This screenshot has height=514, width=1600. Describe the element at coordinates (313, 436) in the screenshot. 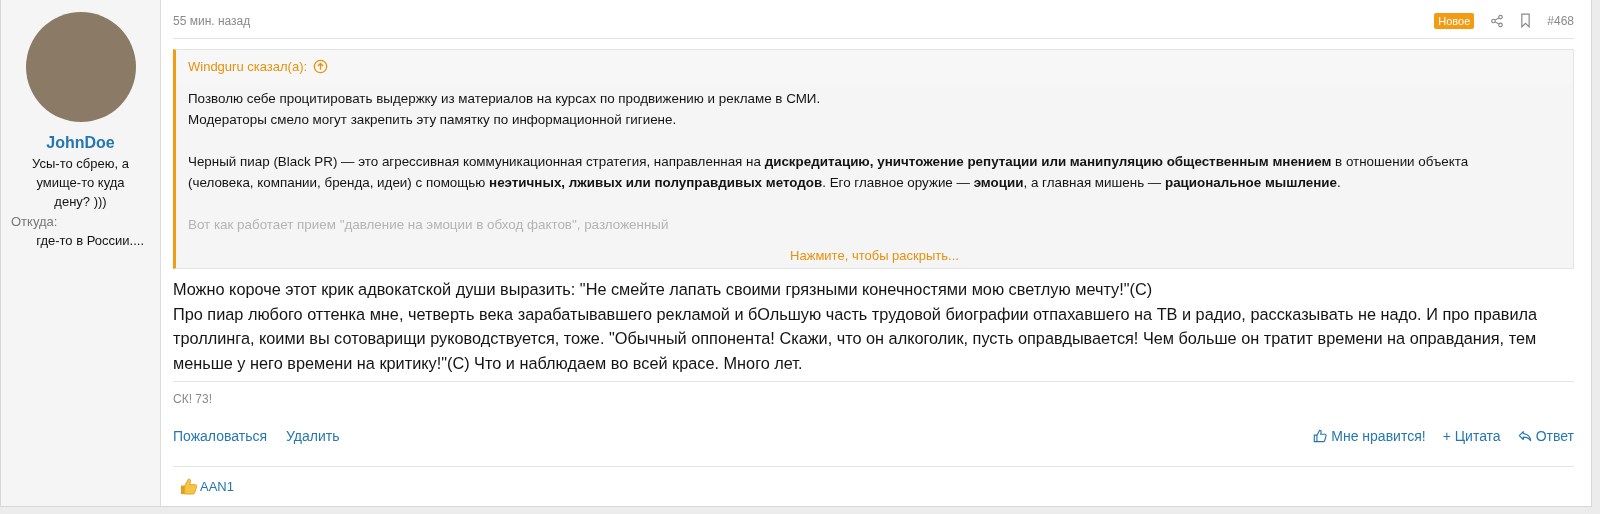

I see `action-link: Удалить` at that location.